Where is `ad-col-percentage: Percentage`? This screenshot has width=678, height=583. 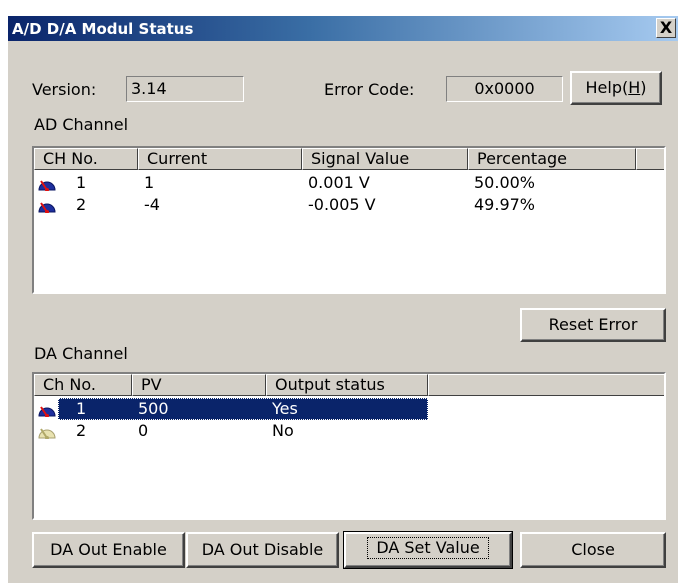
ad-col-percentage: Percentage is located at coordinates (552, 159).